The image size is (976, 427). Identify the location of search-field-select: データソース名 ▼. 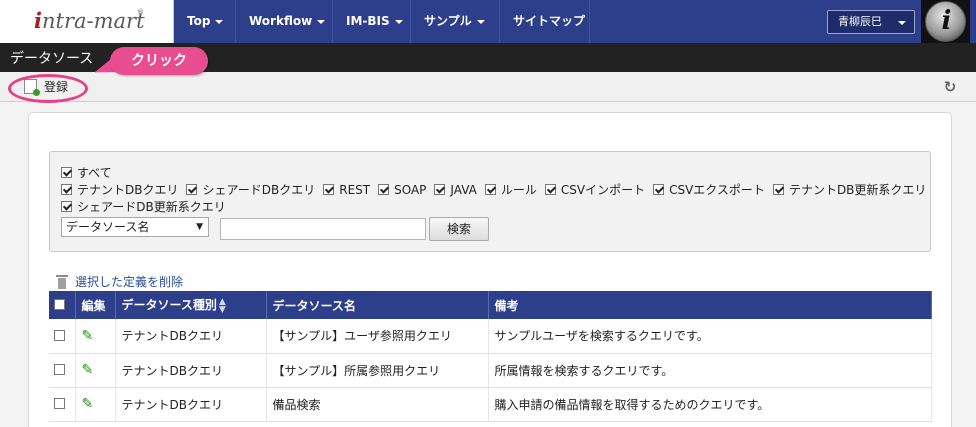
(135, 227).